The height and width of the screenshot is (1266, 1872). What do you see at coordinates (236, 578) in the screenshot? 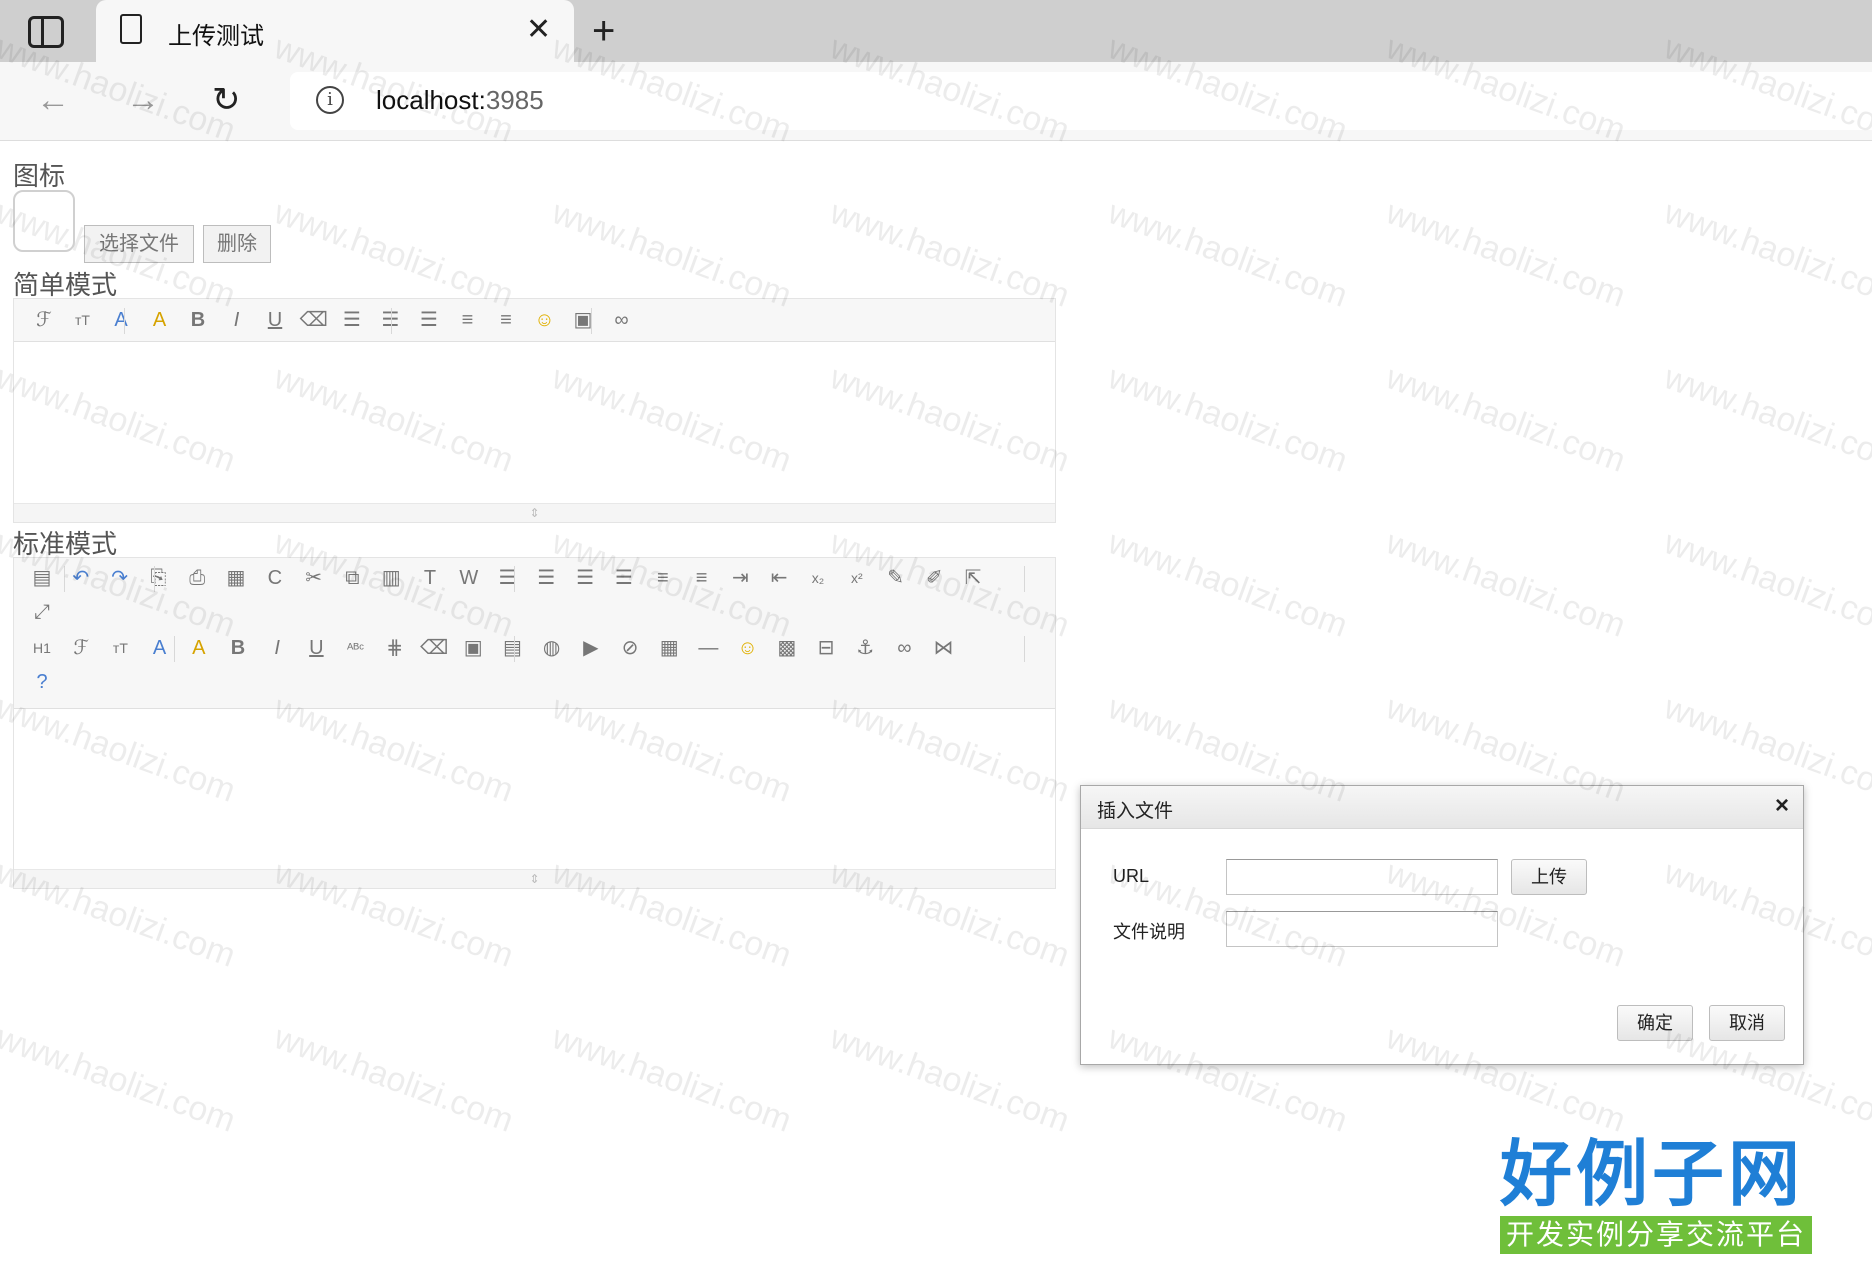
I see `template-icon: ▦` at bounding box center [236, 578].